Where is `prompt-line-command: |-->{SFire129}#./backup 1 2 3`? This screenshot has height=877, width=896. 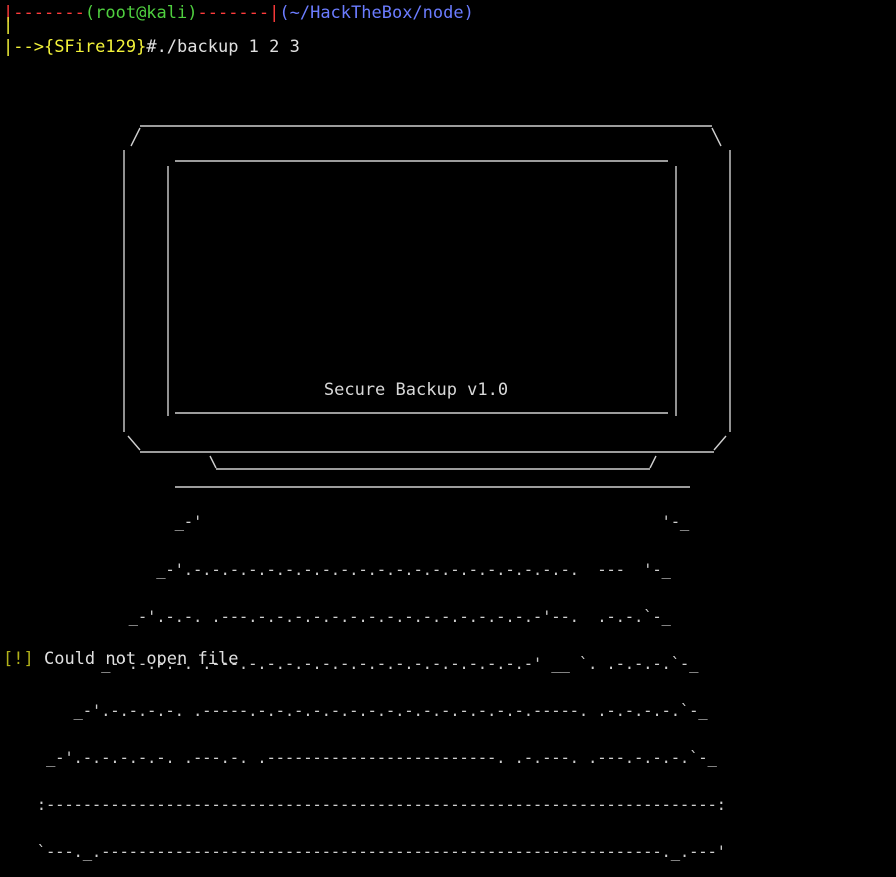
prompt-line-command: |-->{SFire129}#./backup 1 2 3 is located at coordinates (151, 47).